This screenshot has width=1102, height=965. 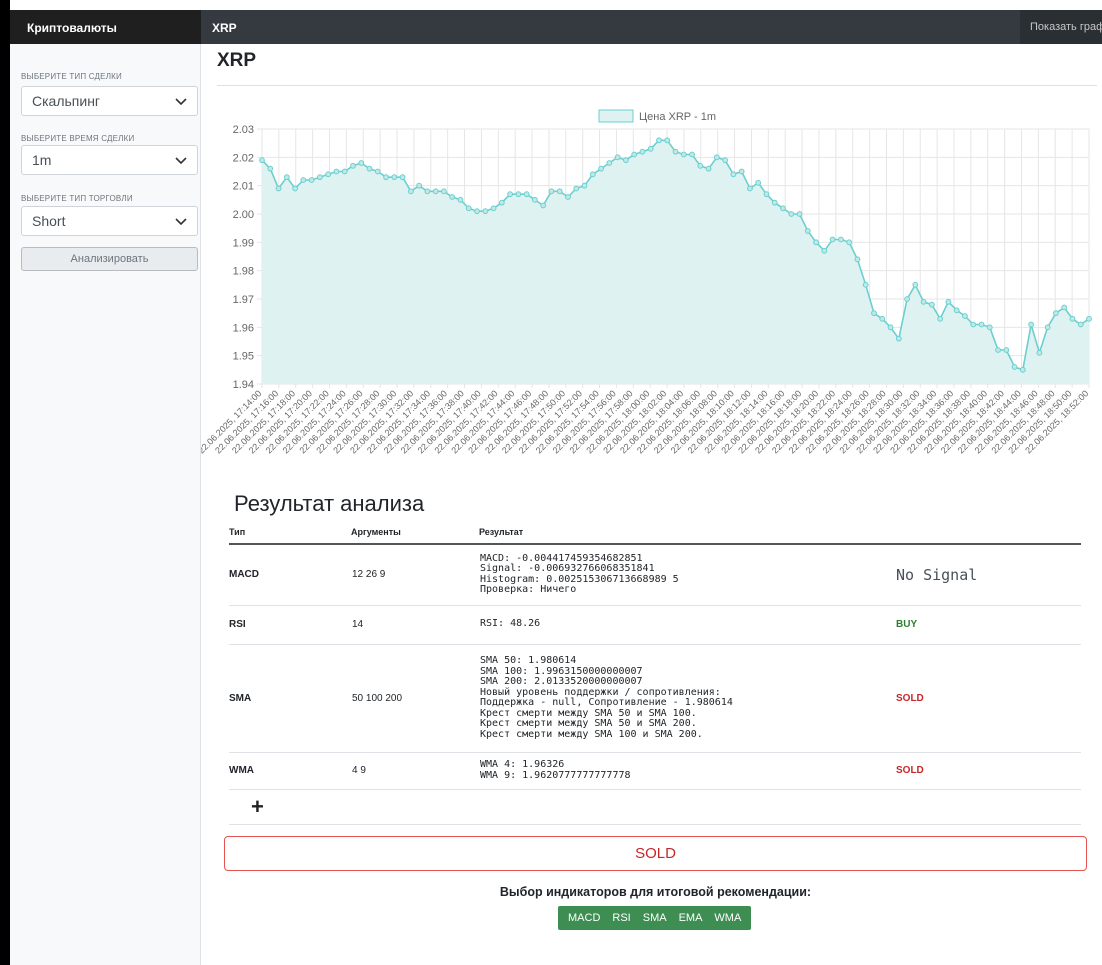 What do you see at coordinates (621, 918) in the screenshot?
I see `indicator-toggle-rsi: RSI` at bounding box center [621, 918].